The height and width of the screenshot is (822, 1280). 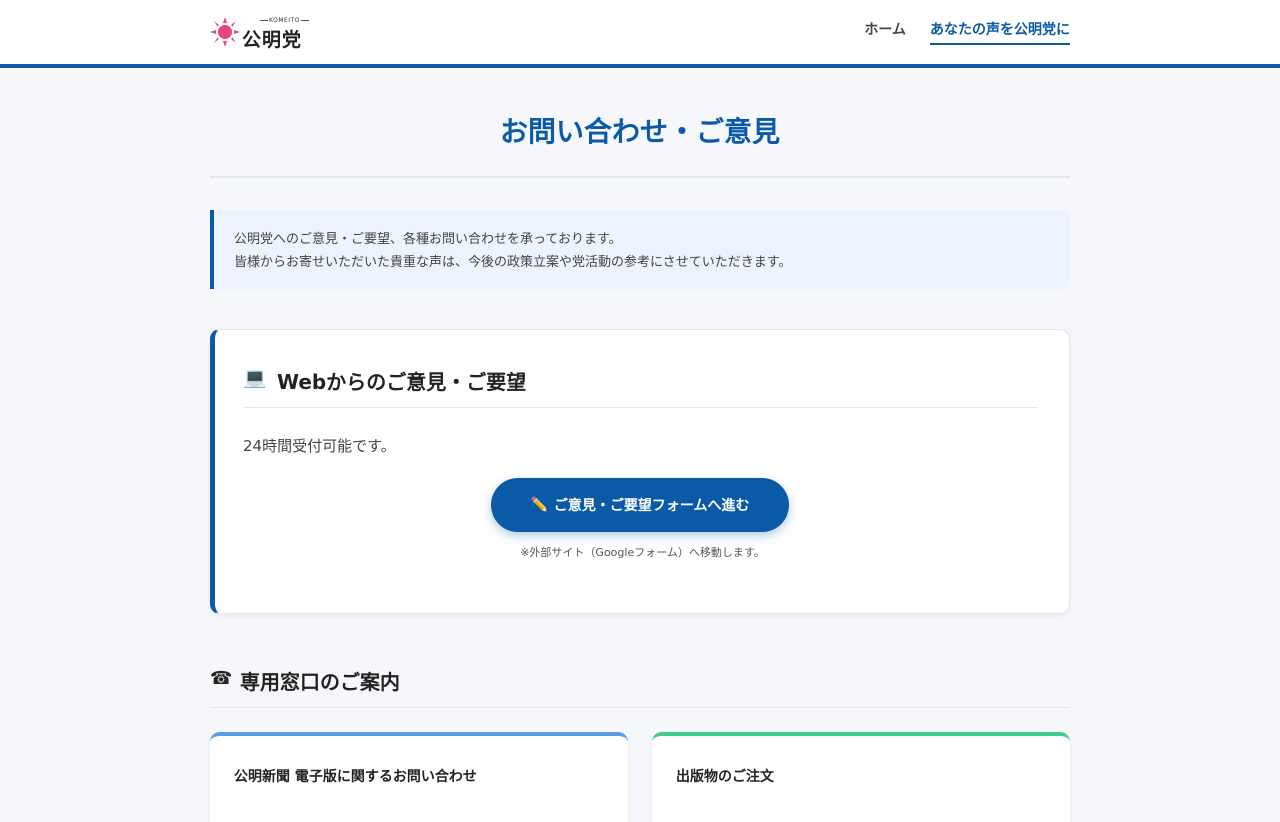 What do you see at coordinates (725, 777) in the screenshot?
I see `publication-order-title: 出版物のご注文` at bounding box center [725, 777].